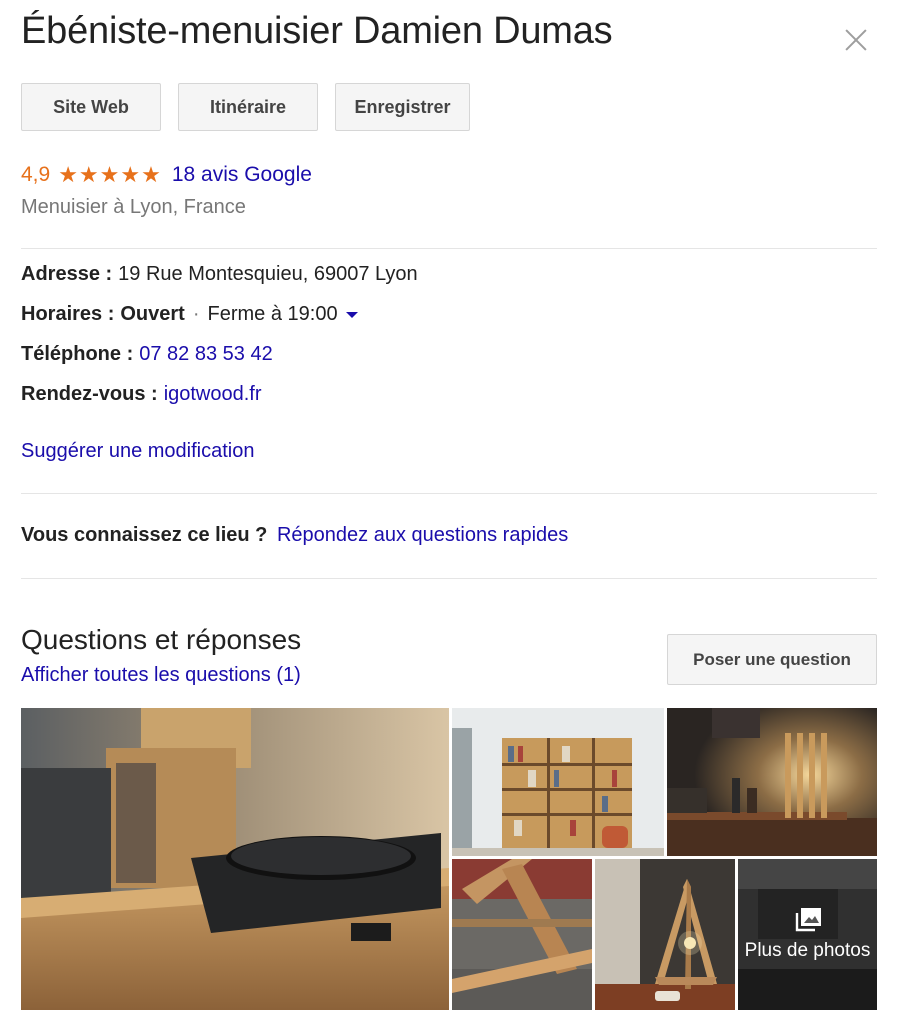 The width and height of the screenshot is (898, 1024). Describe the element at coordinates (808, 919) in the screenshot. I see `photo-library-icon` at that location.